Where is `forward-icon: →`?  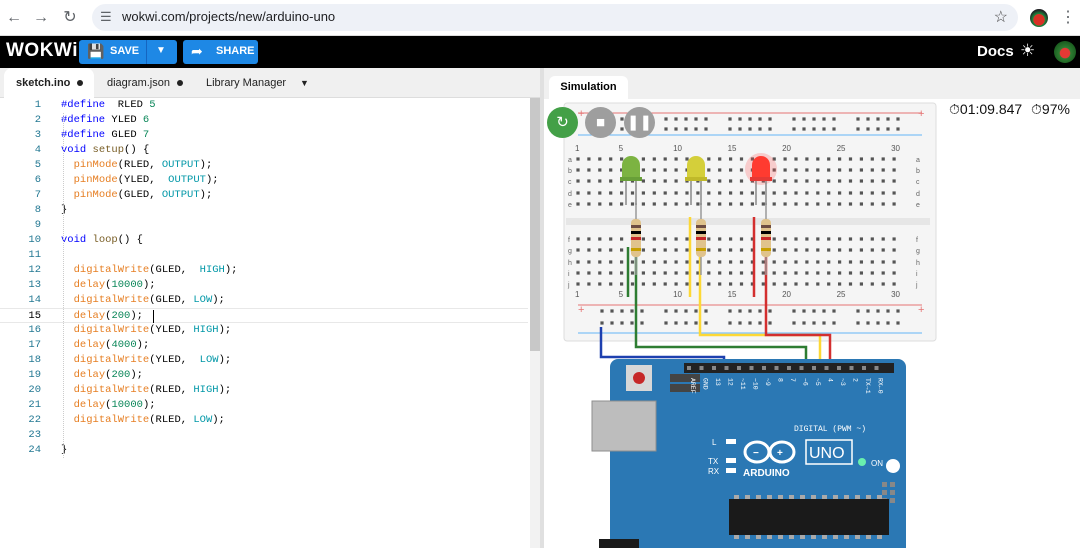 forward-icon: → is located at coordinates (41, 18).